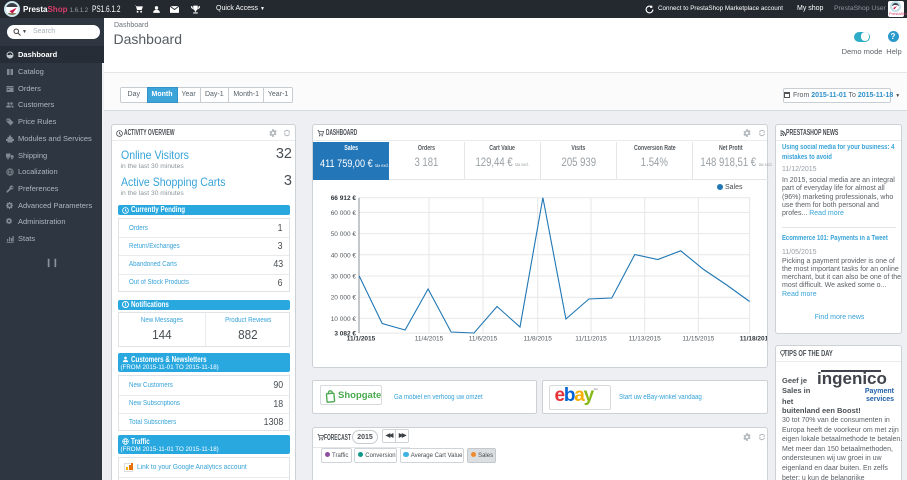 The height and width of the screenshot is (480, 907). What do you see at coordinates (344, 298) in the screenshot?
I see `svg-text: 20 000 €` at bounding box center [344, 298].